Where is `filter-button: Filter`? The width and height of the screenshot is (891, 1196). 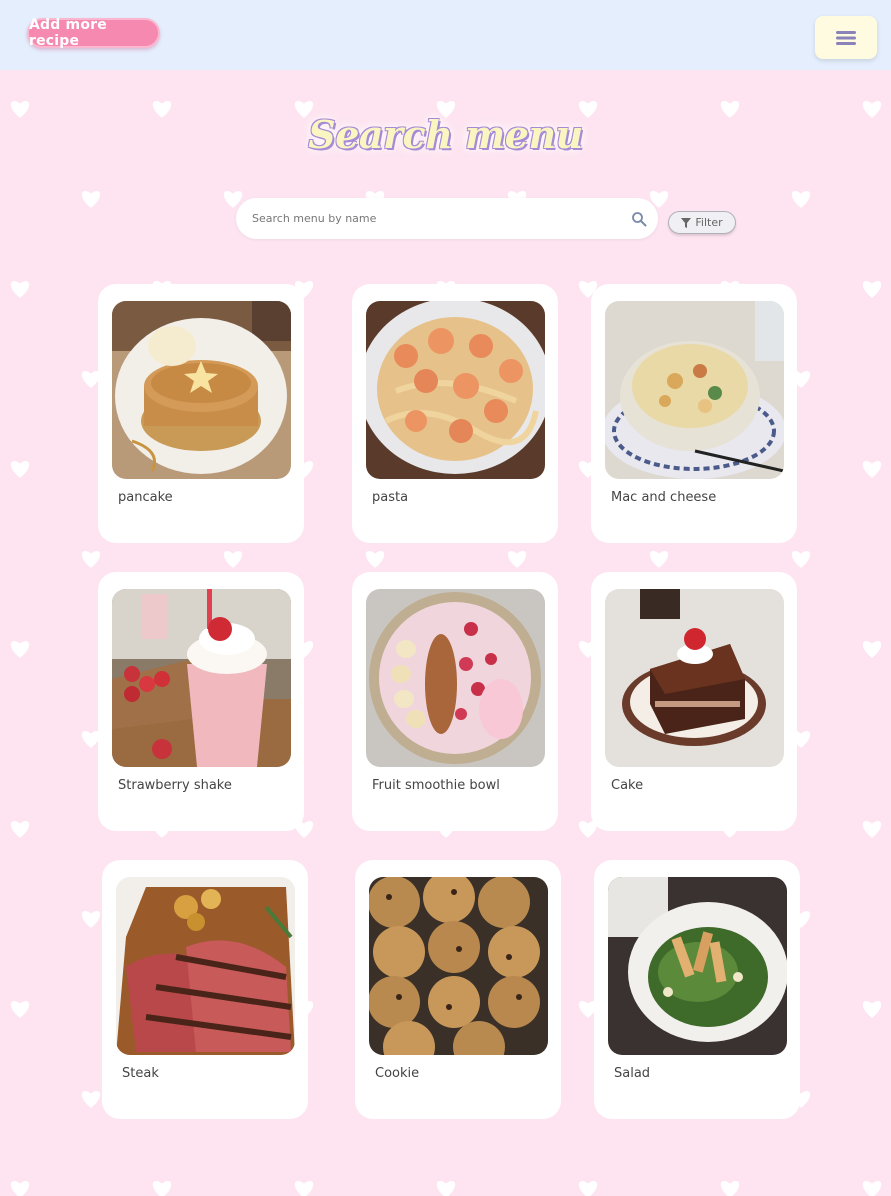 filter-button: Filter is located at coordinates (702, 222).